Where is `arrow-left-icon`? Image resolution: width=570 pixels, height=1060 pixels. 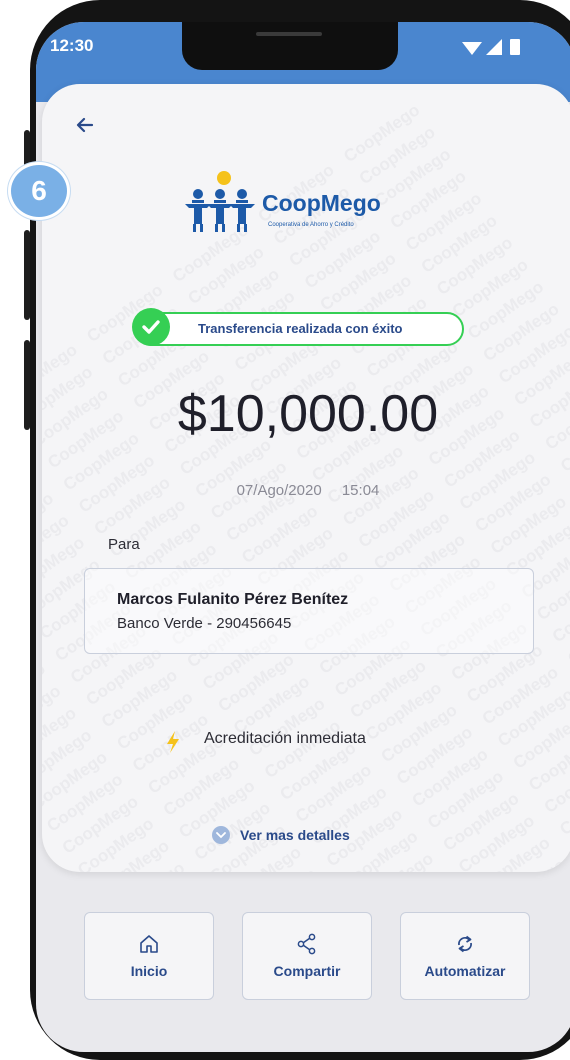 arrow-left-icon is located at coordinates (85, 125).